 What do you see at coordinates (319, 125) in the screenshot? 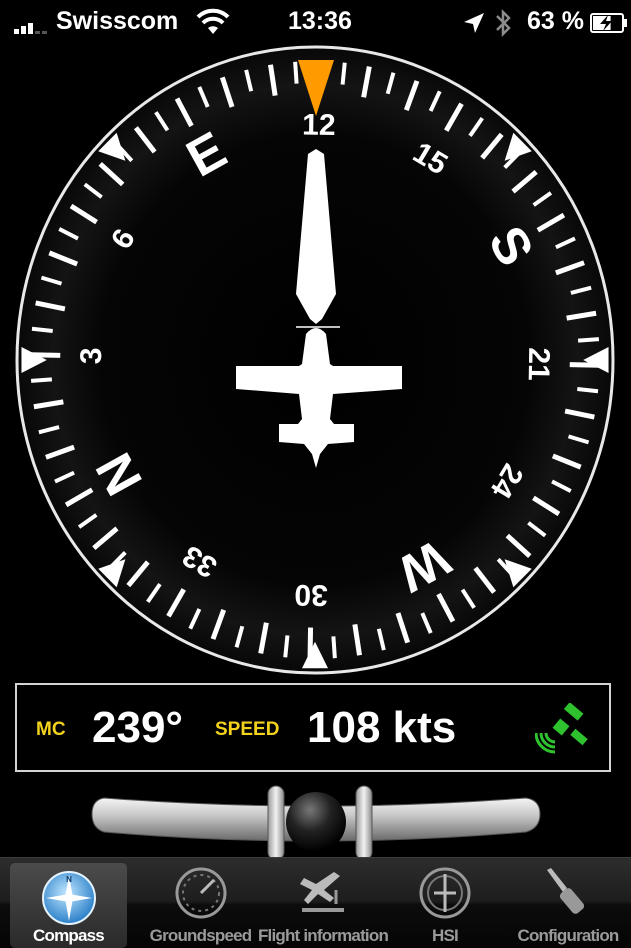
I see `compass-label: 12` at bounding box center [319, 125].